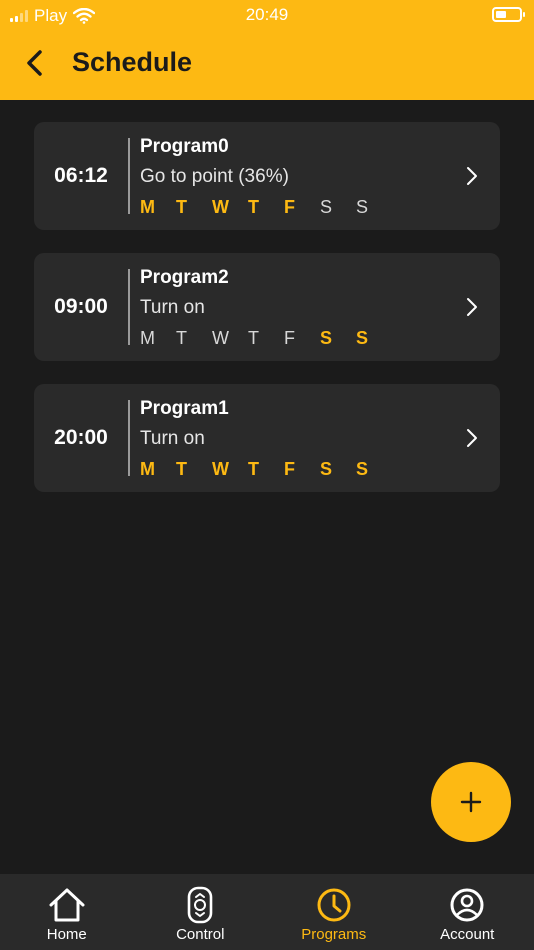 This screenshot has width=534, height=950. Describe the element at coordinates (508, 14) in the screenshot. I see `battery-icon` at that location.